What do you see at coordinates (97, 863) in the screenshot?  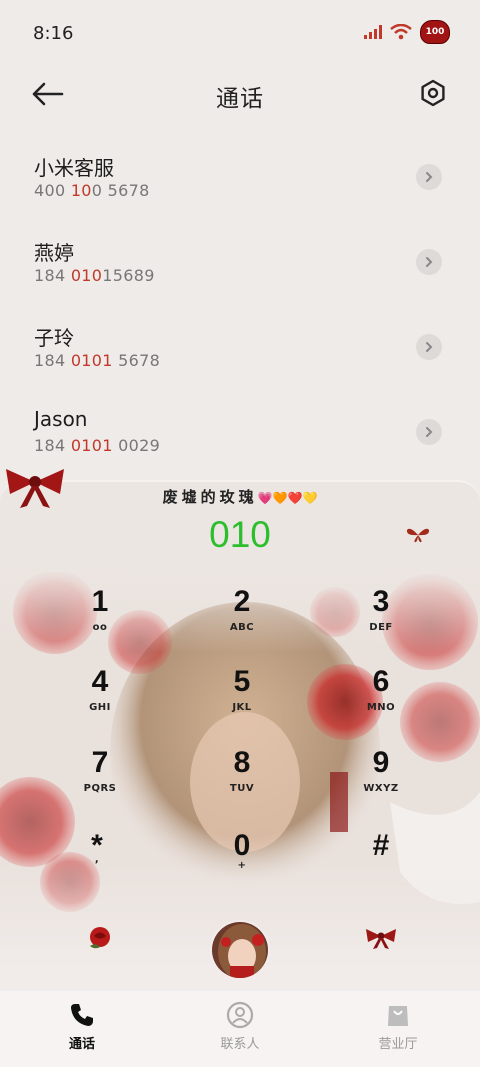 I see `key-star: *,` at bounding box center [97, 863].